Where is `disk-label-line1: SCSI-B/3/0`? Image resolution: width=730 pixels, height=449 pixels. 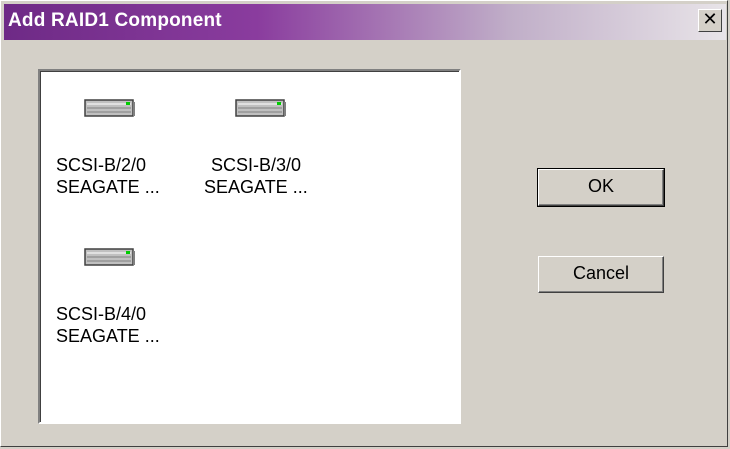 disk-label-line1: SCSI-B/3/0 is located at coordinates (256, 165).